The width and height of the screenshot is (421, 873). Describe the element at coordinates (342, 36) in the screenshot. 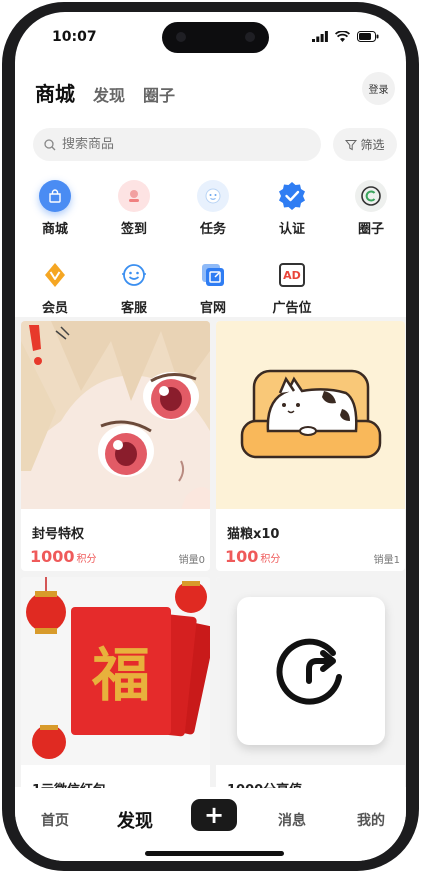

I see `wifi-icon` at that location.